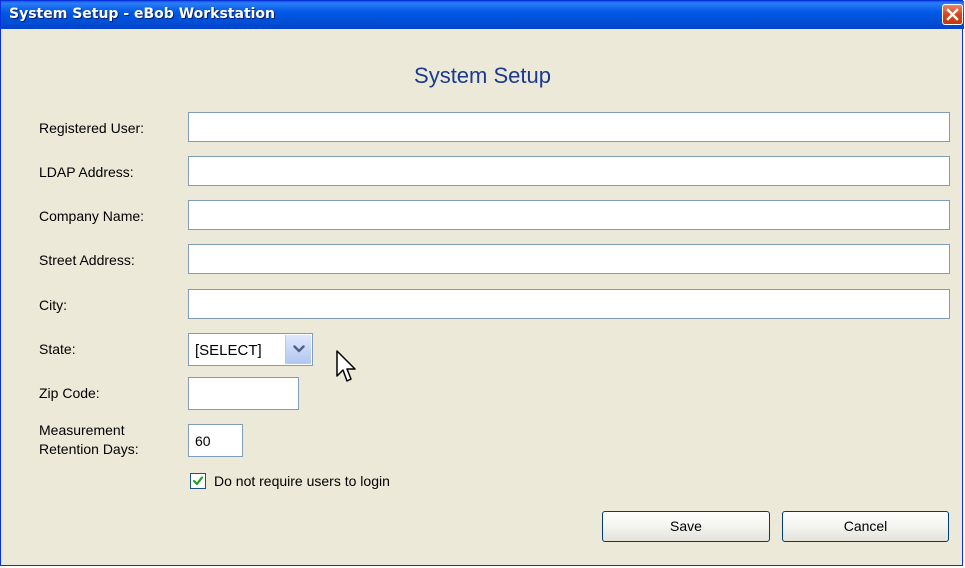 The width and height of the screenshot is (965, 568). Describe the element at coordinates (569, 171) in the screenshot. I see `ldap-address-input` at that location.